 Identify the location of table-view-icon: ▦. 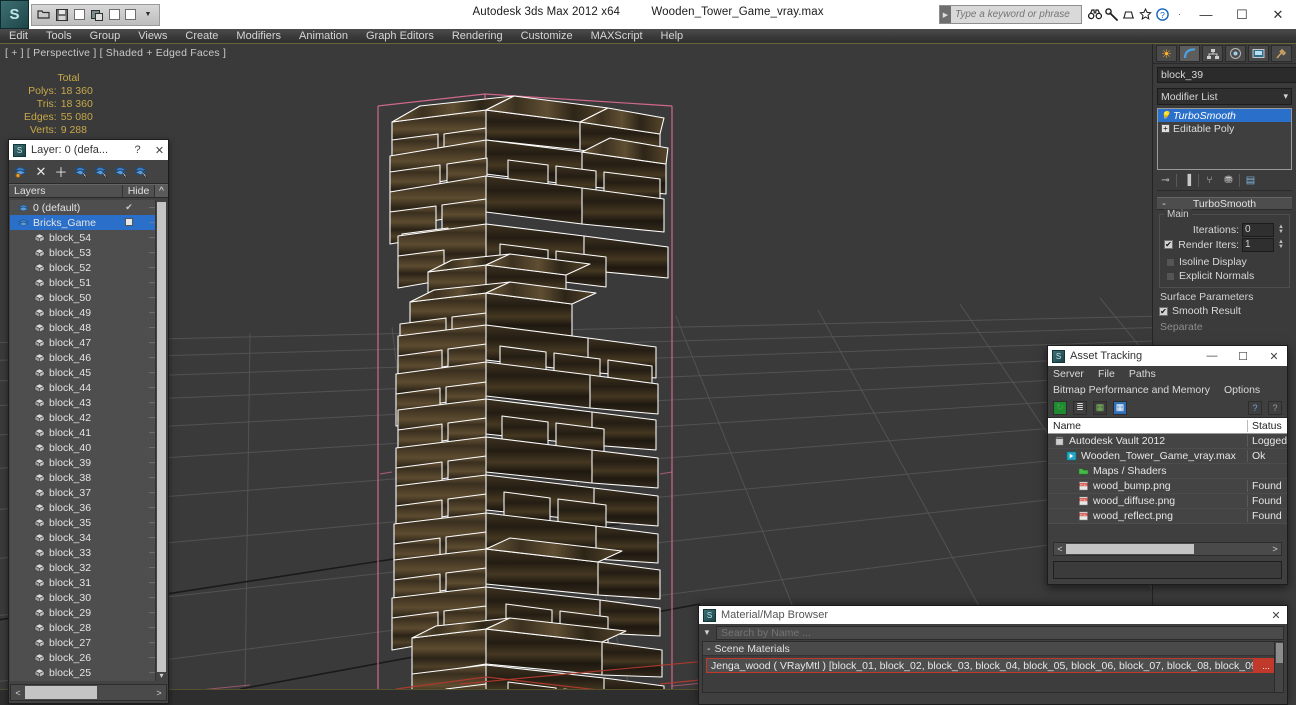
(1120, 407).